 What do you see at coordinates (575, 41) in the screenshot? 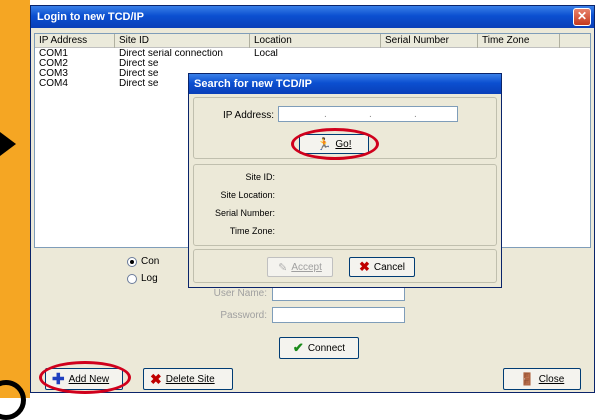
I see `column-header-filler` at bounding box center [575, 41].